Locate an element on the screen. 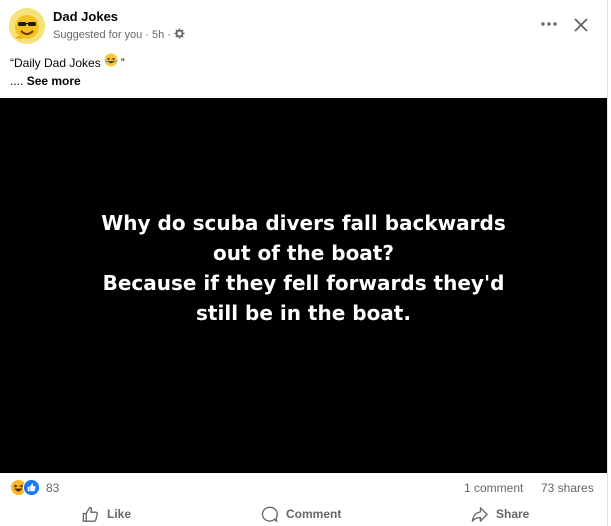 The width and height of the screenshot is (611, 526). page-name: Dad Jokes is located at coordinates (85, 16).